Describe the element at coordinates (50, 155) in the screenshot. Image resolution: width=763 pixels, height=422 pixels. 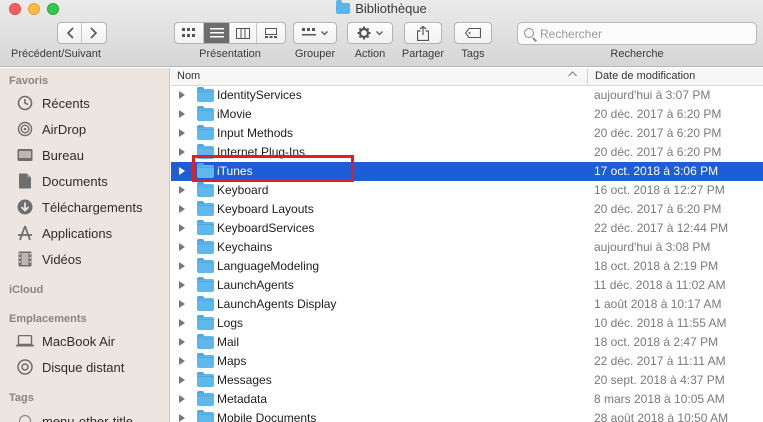
I see `sidebar-item-desktop: Bureau` at that location.